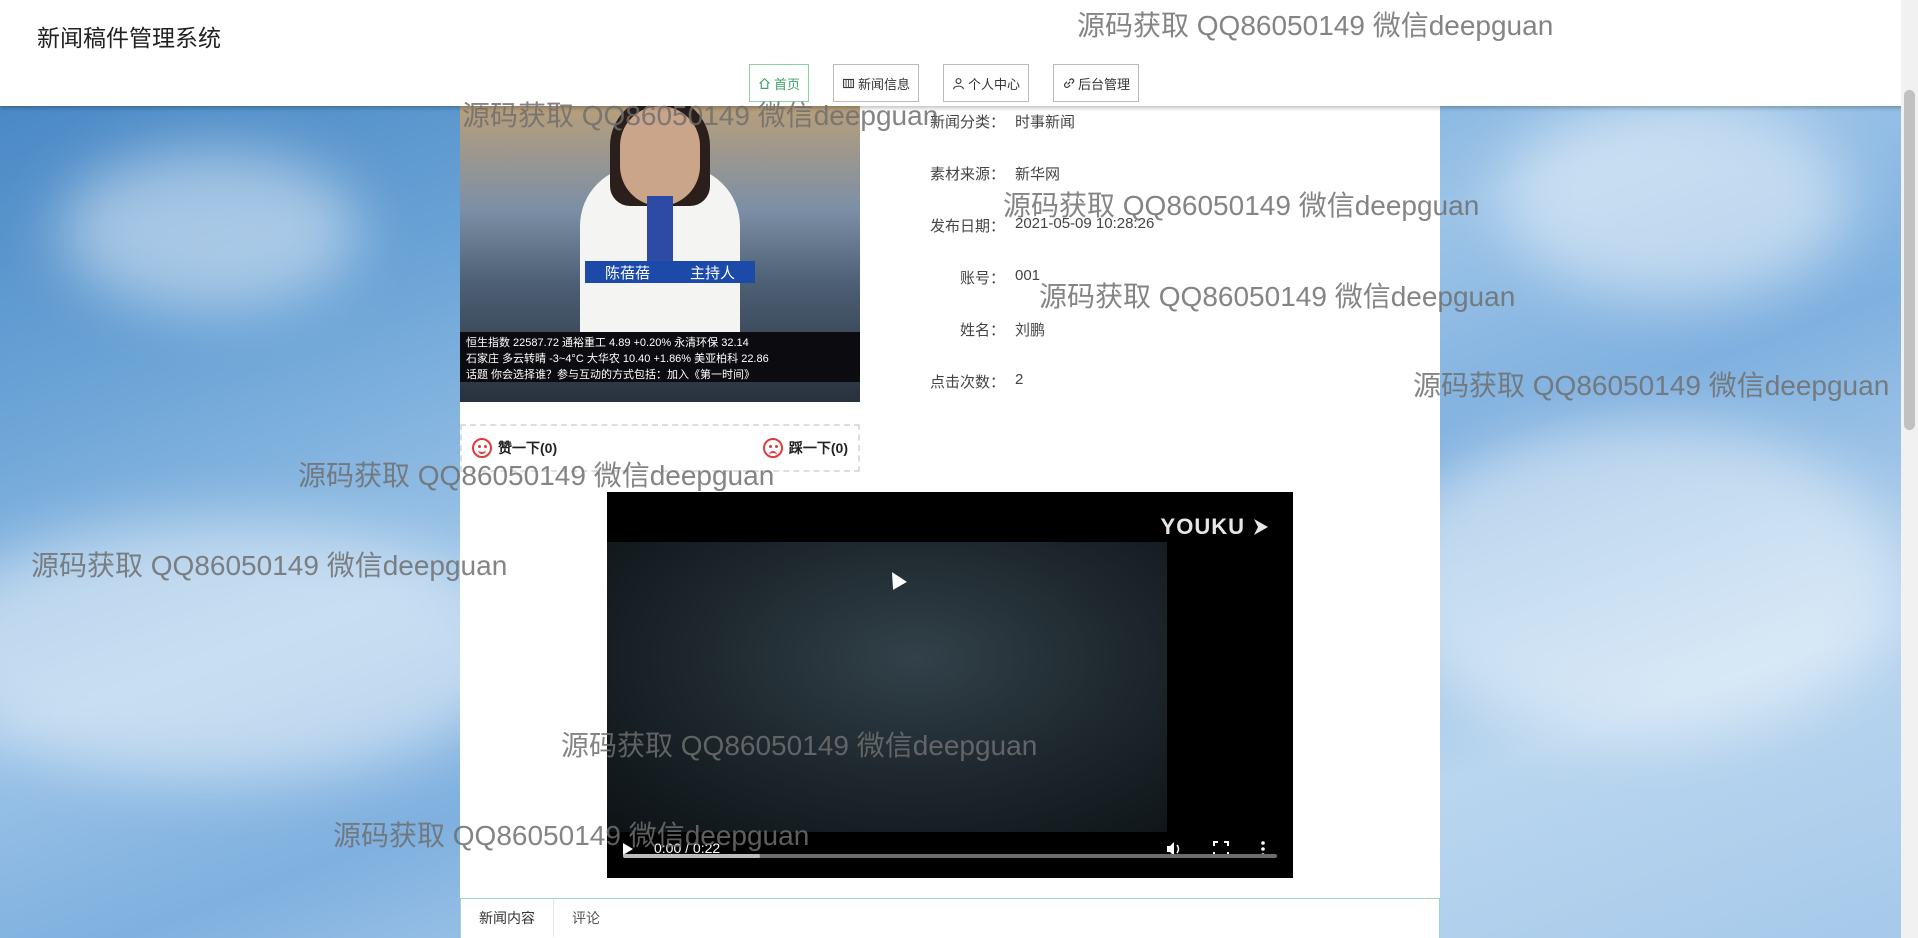  Describe the element at coordinates (950, 918) in the screenshot. I see `content-tabs: 新闻内容 评论` at that location.